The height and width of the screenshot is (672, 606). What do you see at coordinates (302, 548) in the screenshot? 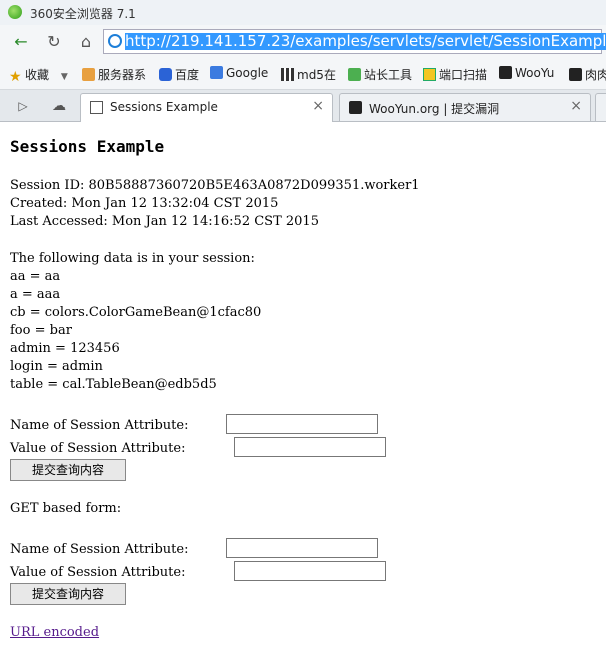
I see `get-name-input` at bounding box center [302, 548].